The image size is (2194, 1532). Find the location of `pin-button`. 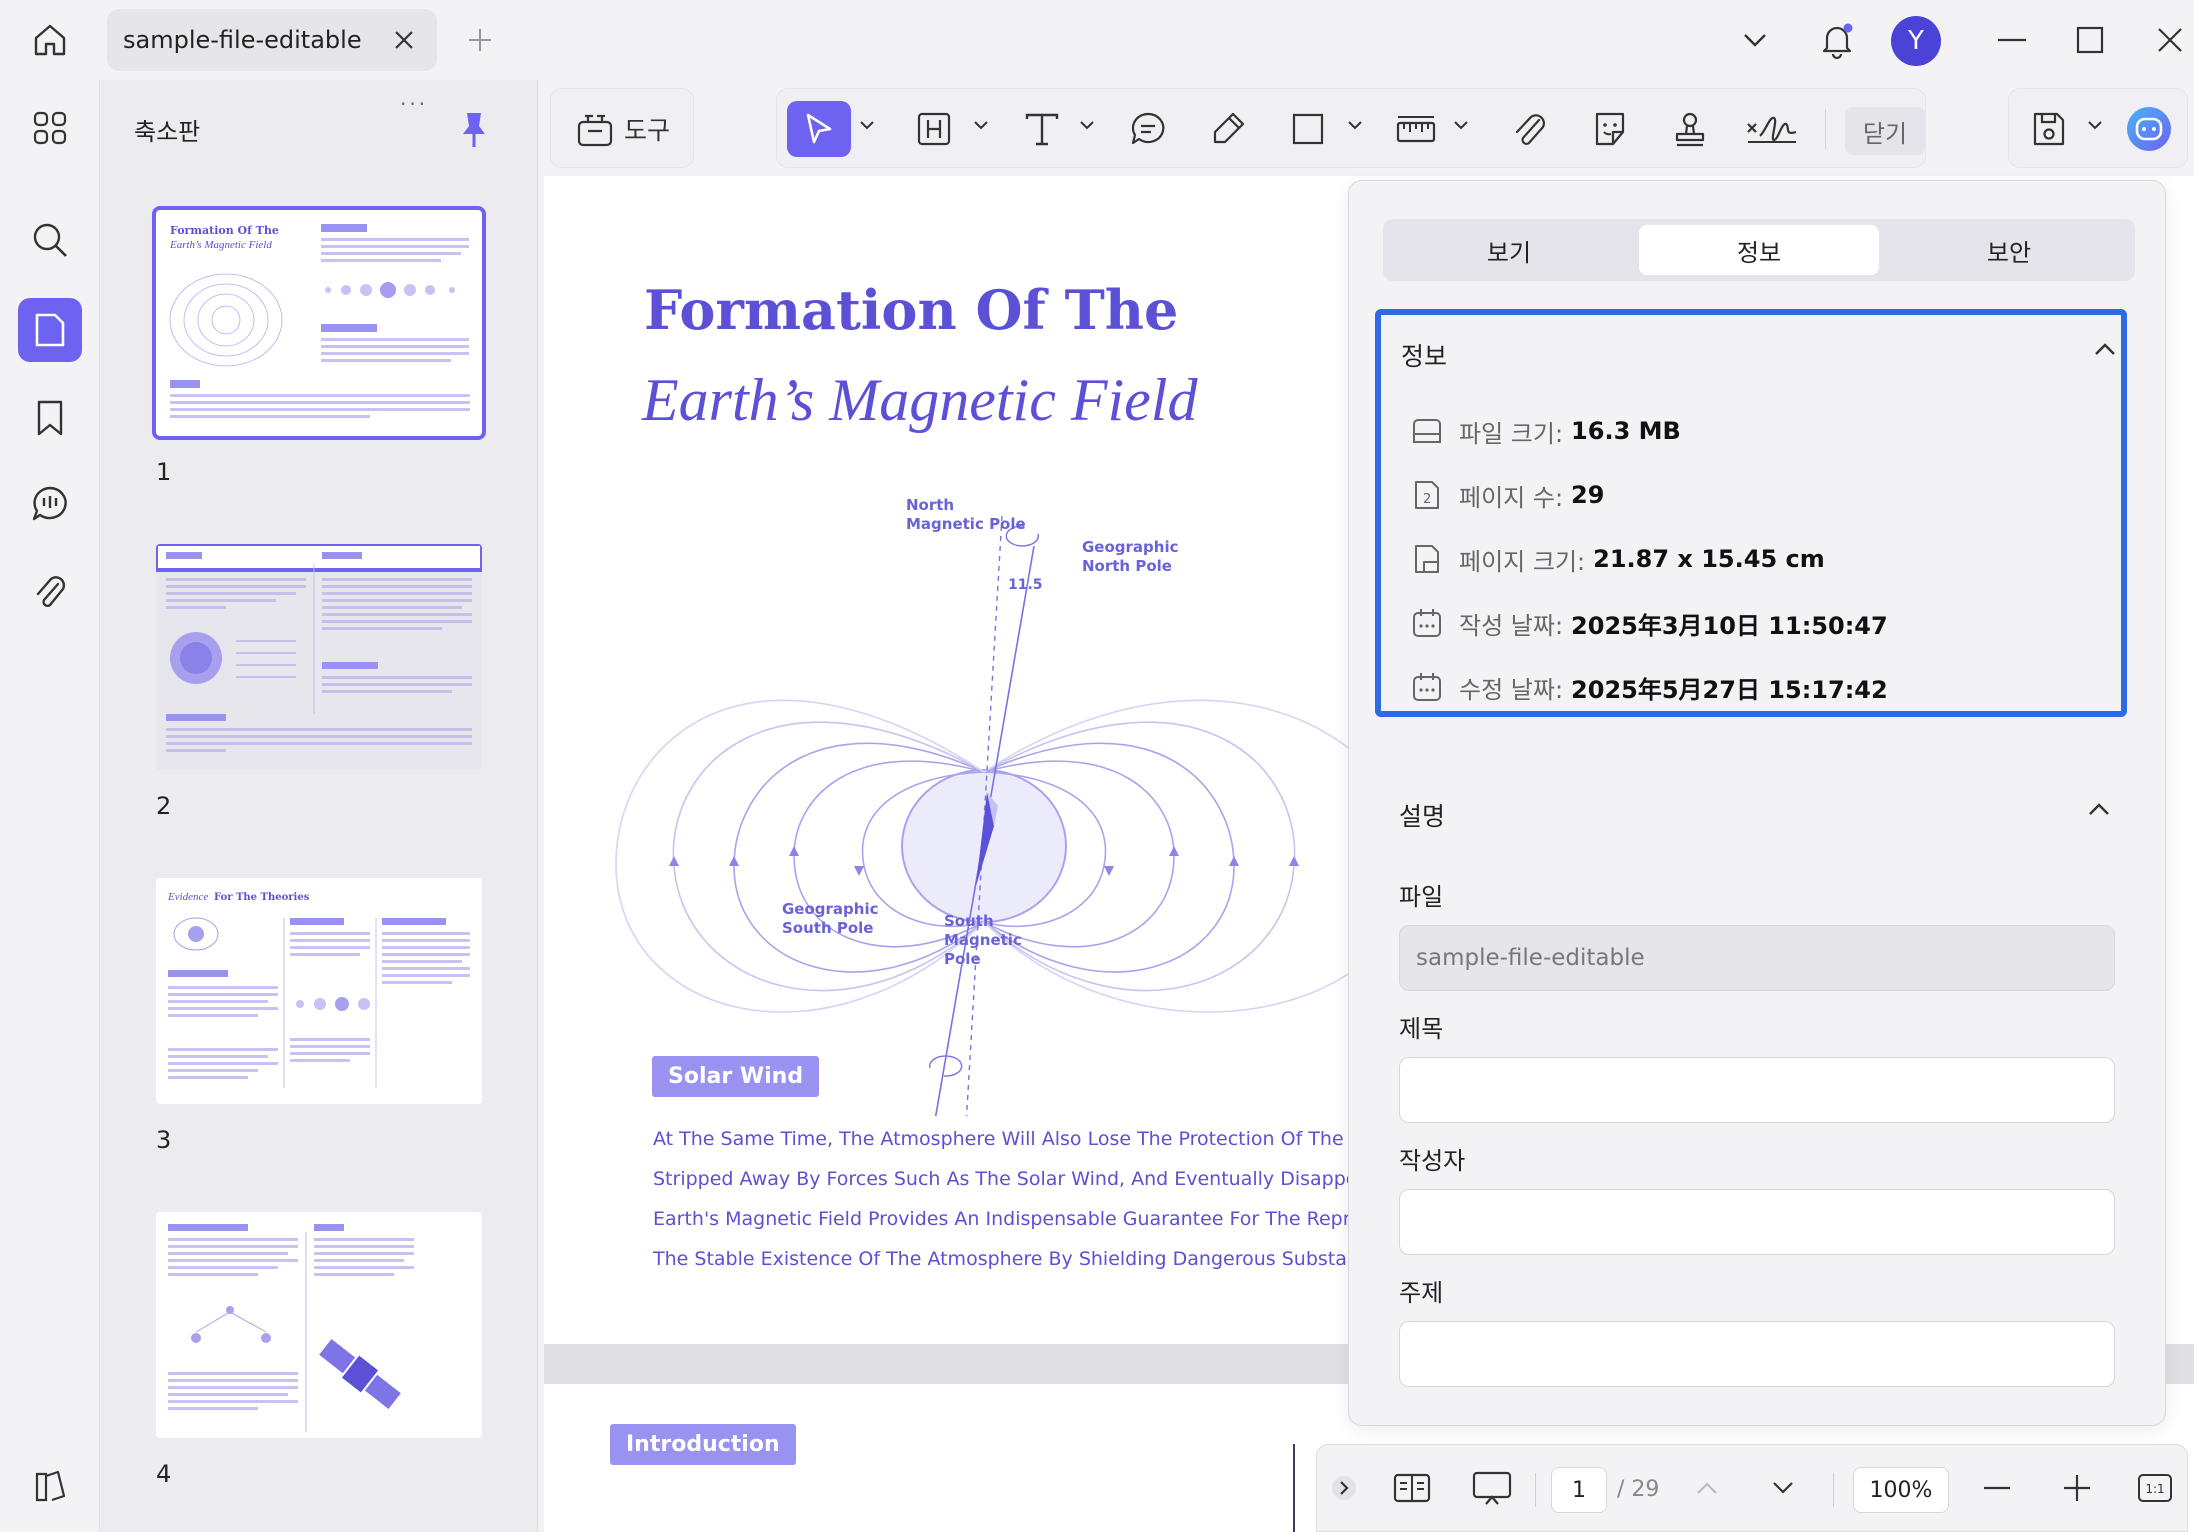

pin-button is located at coordinates (474, 130).